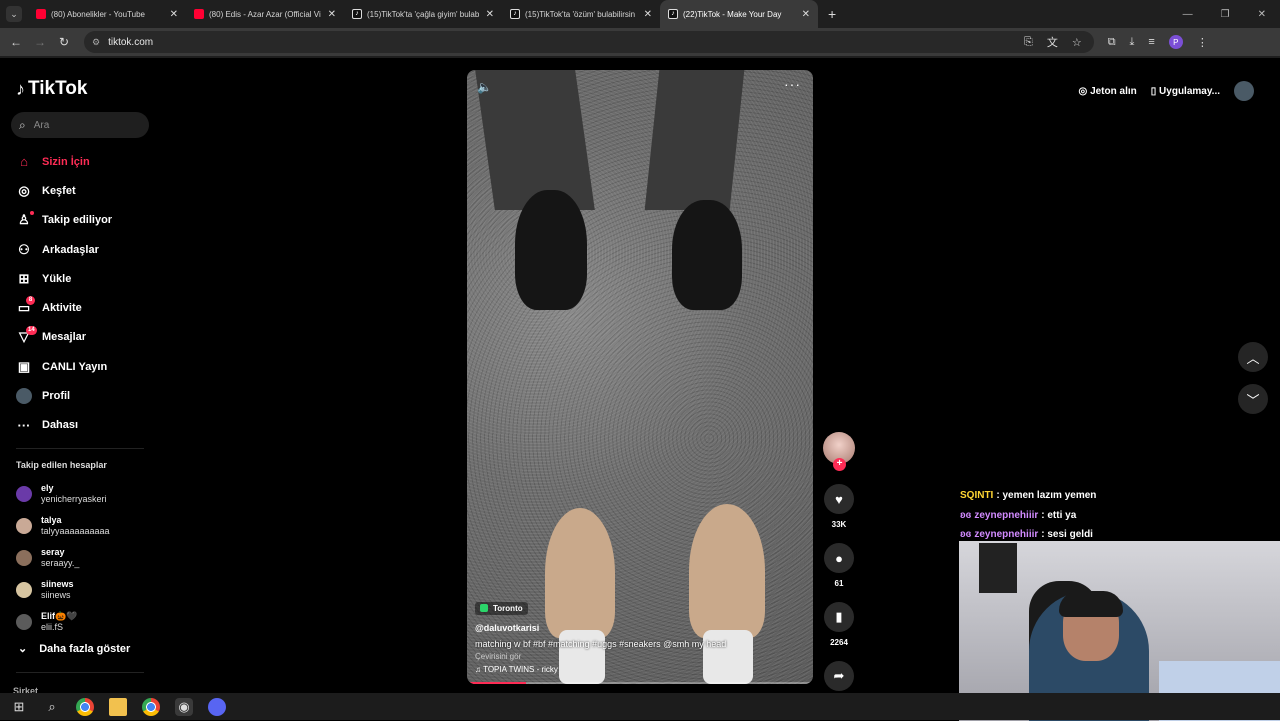 This screenshot has height=721, width=1280. What do you see at coordinates (1253, 357) in the screenshot?
I see `previous-video-button: ︿` at bounding box center [1253, 357].